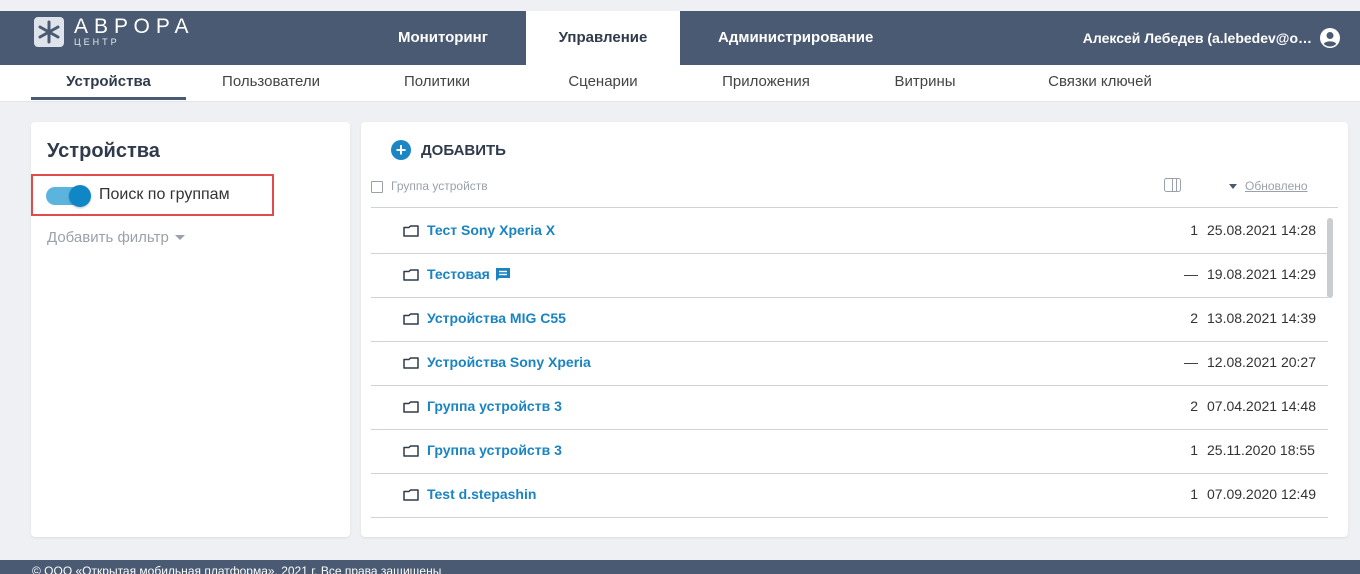 This screenshot has height=574, width=1360. Describe the element at coordinates (271, 82) in the screenshot. I see `subtab-users: Пользователи` at that location.